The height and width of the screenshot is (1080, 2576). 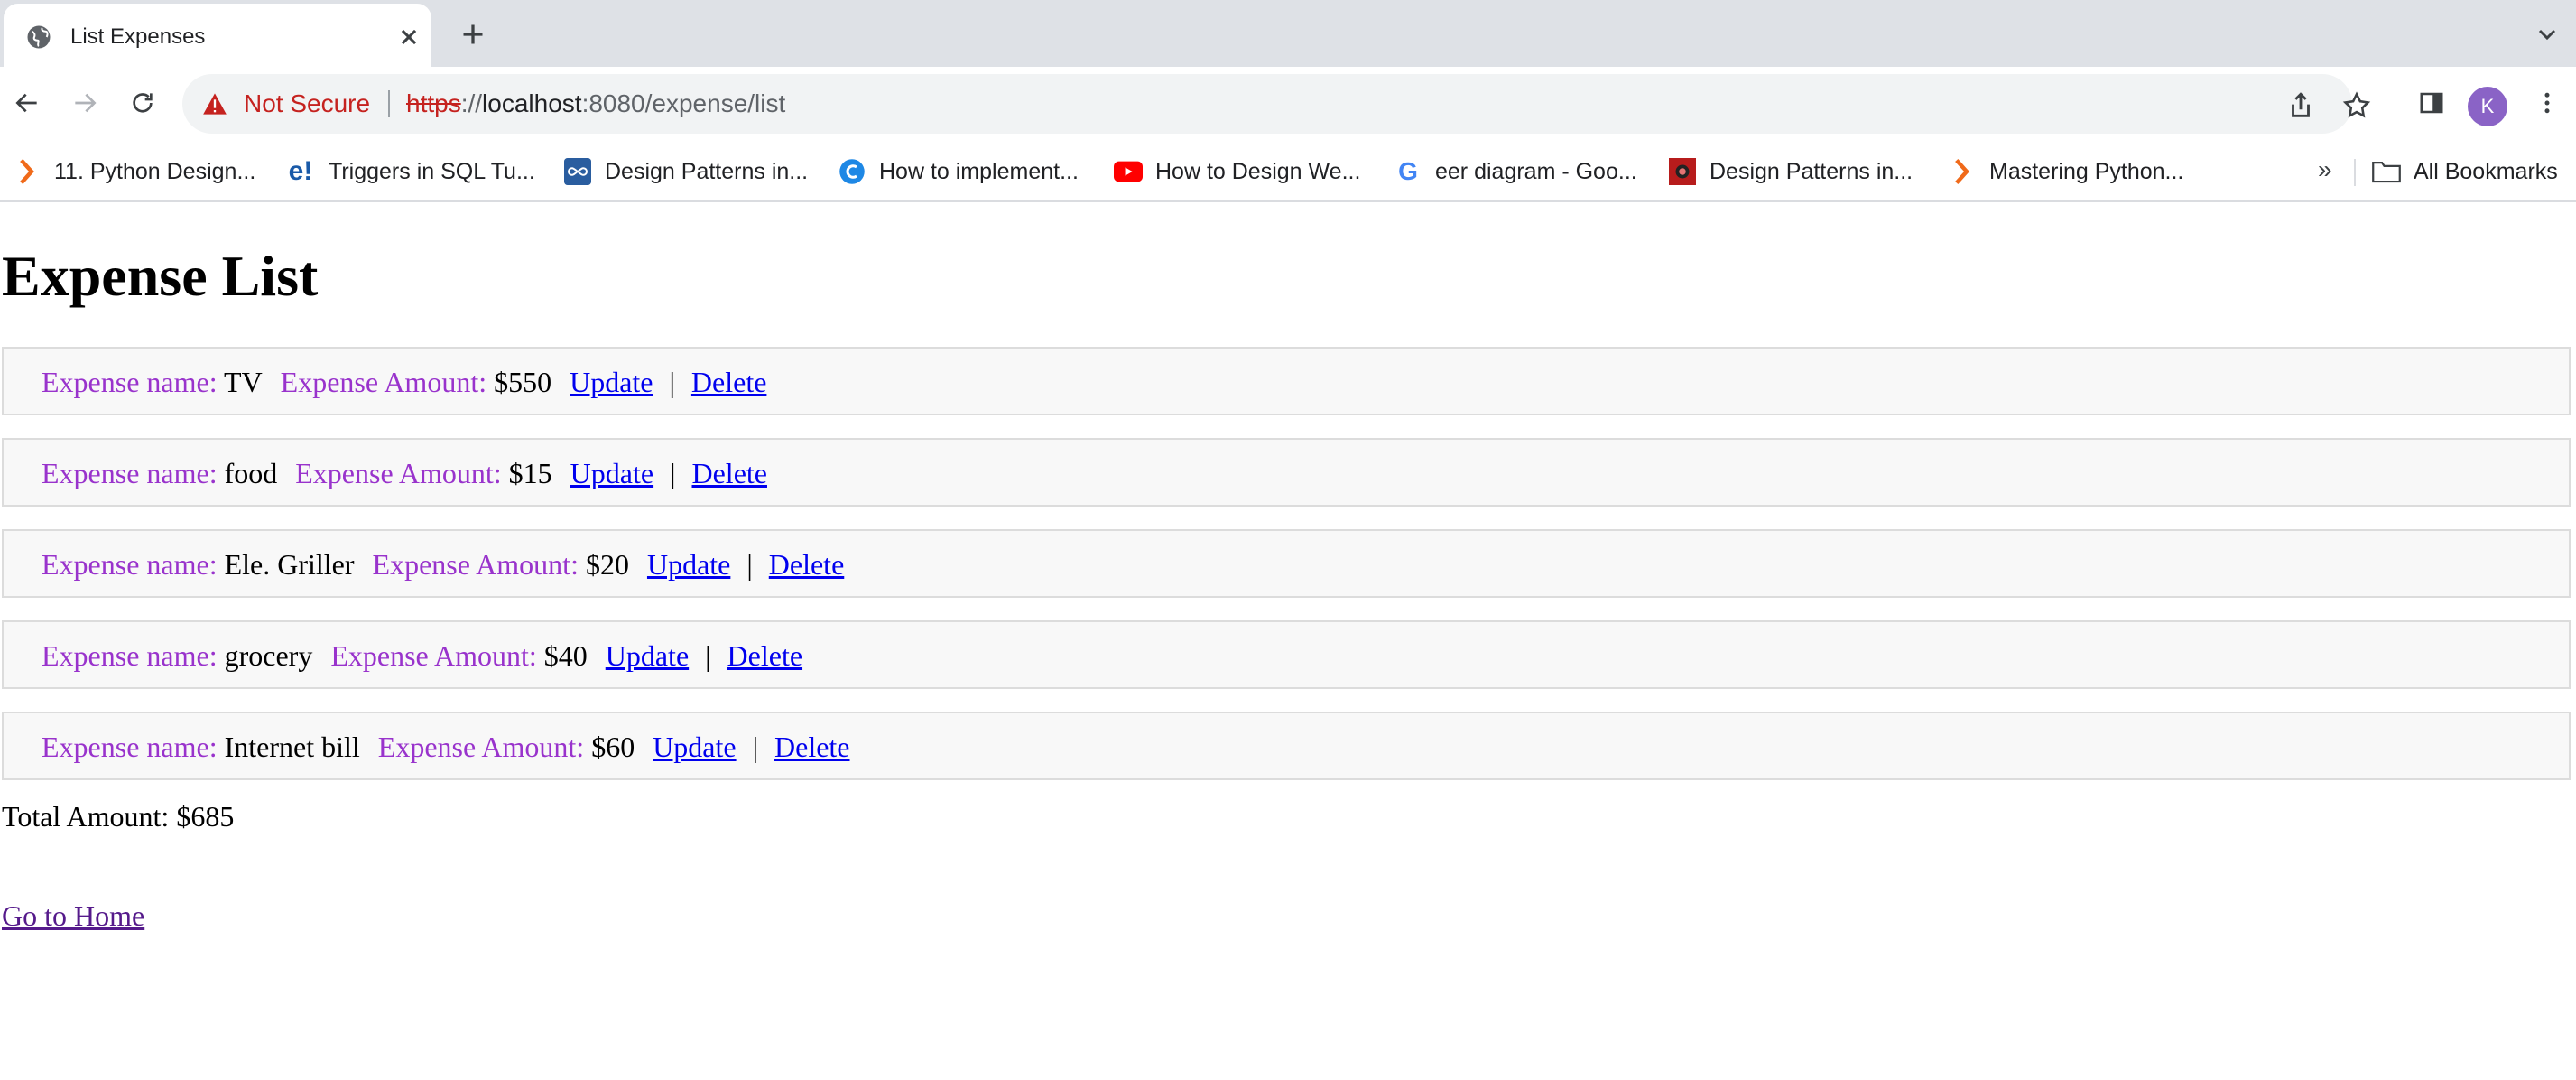 I want to click on expense-name: Internet bill, so click(x=292, y=747).